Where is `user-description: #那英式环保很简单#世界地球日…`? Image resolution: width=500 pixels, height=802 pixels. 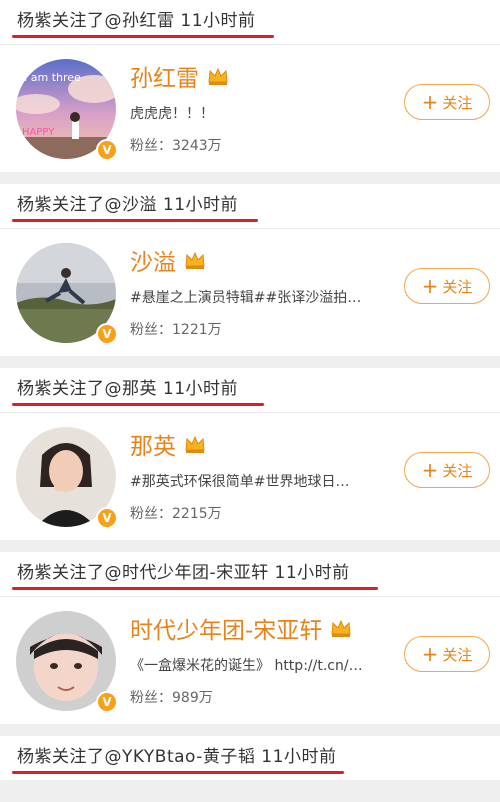
user-description: #那英式环保很简单#世界地球日… is located at coordinates (240, 482).